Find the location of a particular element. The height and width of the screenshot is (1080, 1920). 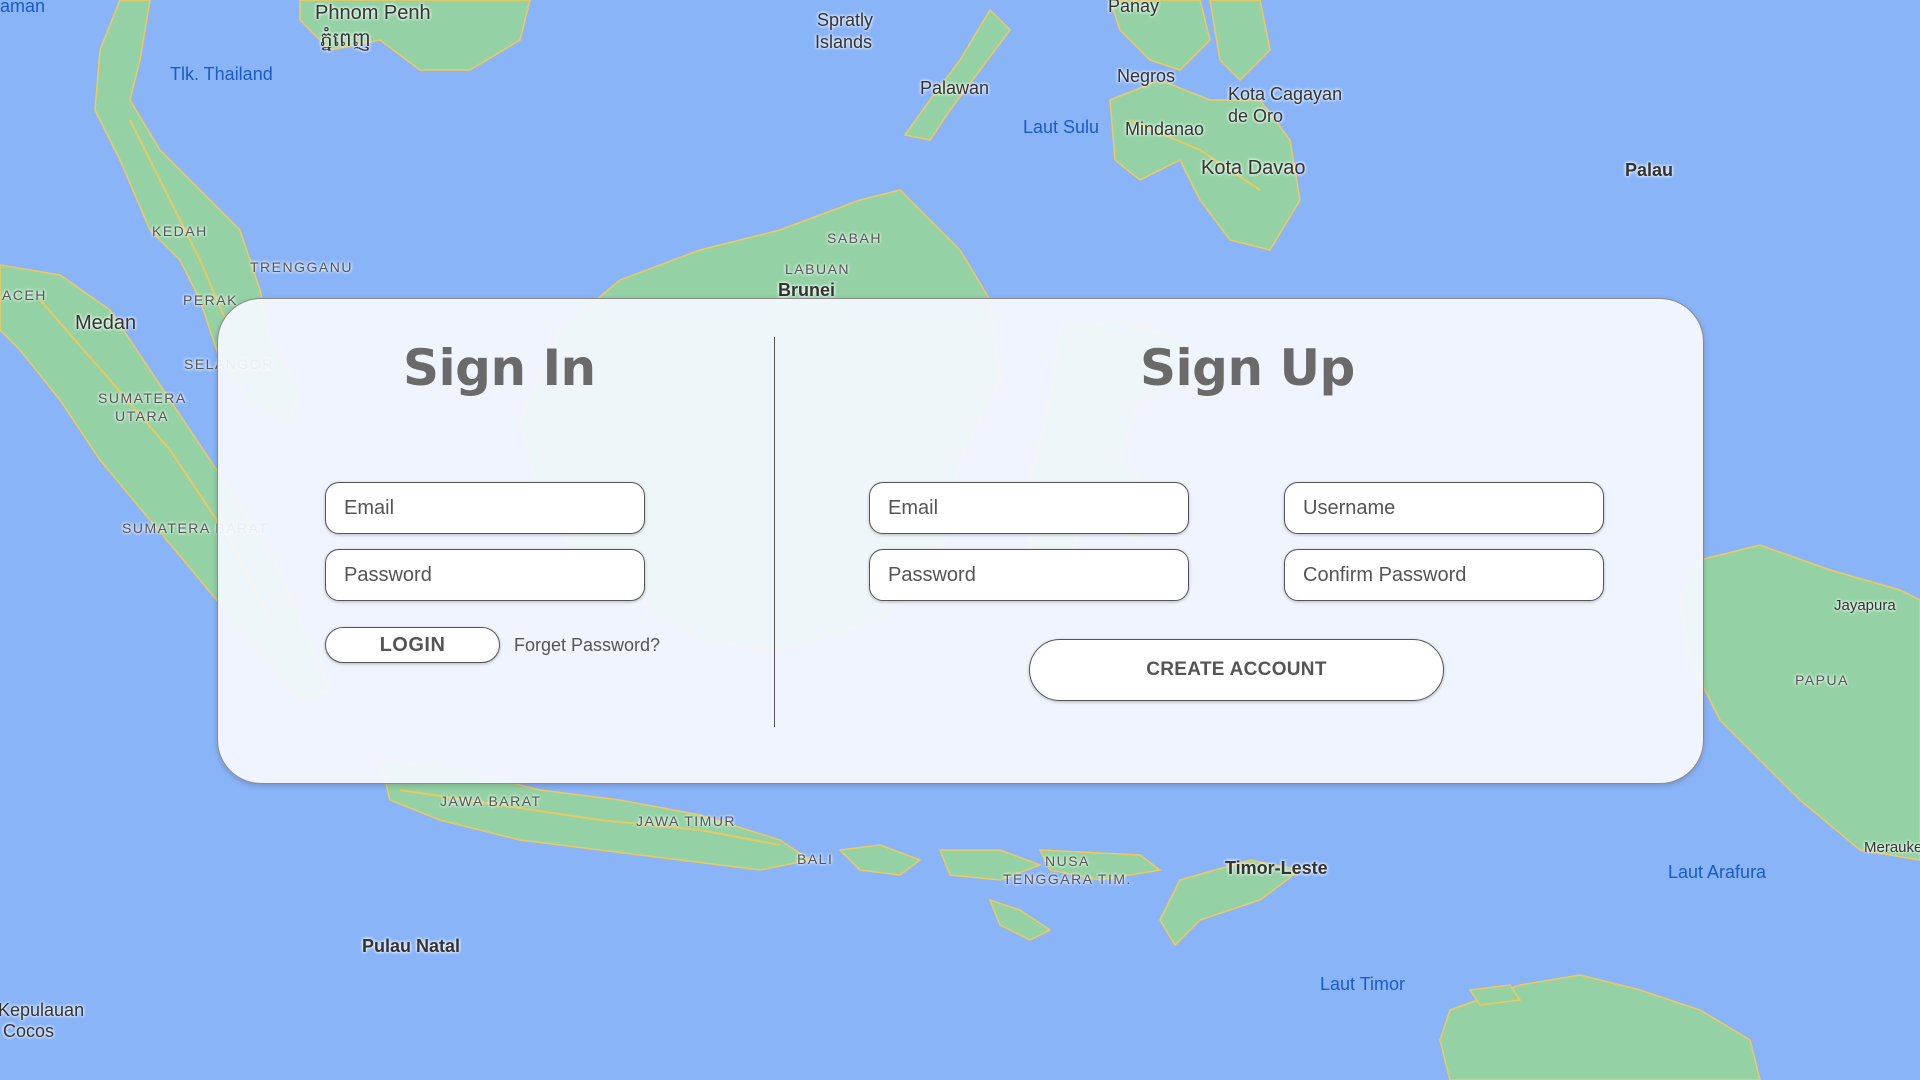

login-button: LOGIN is located at coordinates (412, 645).